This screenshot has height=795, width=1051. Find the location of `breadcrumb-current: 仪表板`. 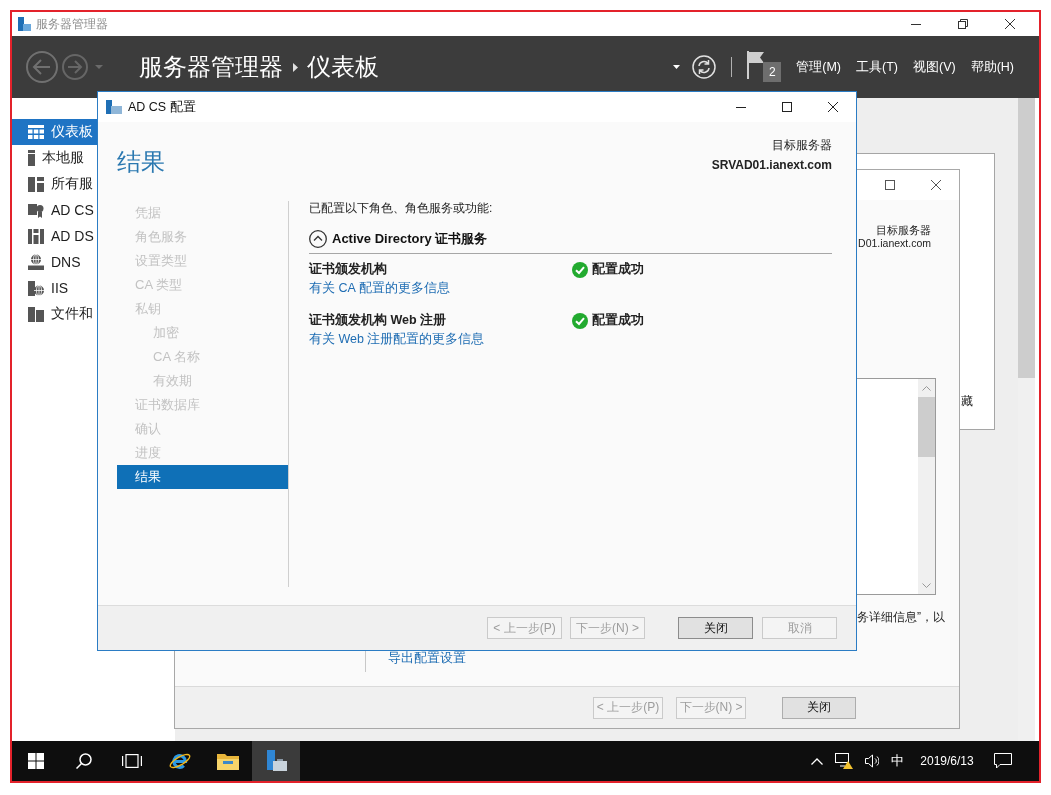

breadcrumb-current: 仪表板 is located at coordinates (343, 67).